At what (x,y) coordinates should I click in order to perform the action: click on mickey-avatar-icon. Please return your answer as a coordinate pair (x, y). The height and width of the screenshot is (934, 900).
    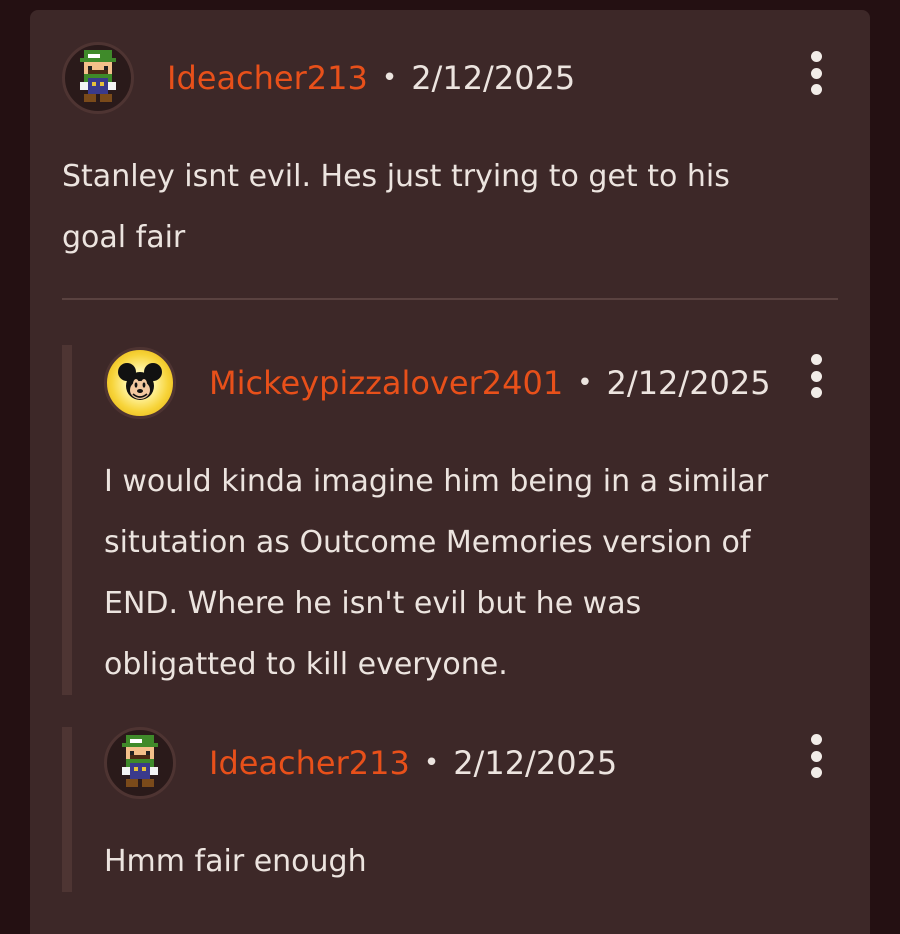
    Looking at the image, I should click on (140, 383).